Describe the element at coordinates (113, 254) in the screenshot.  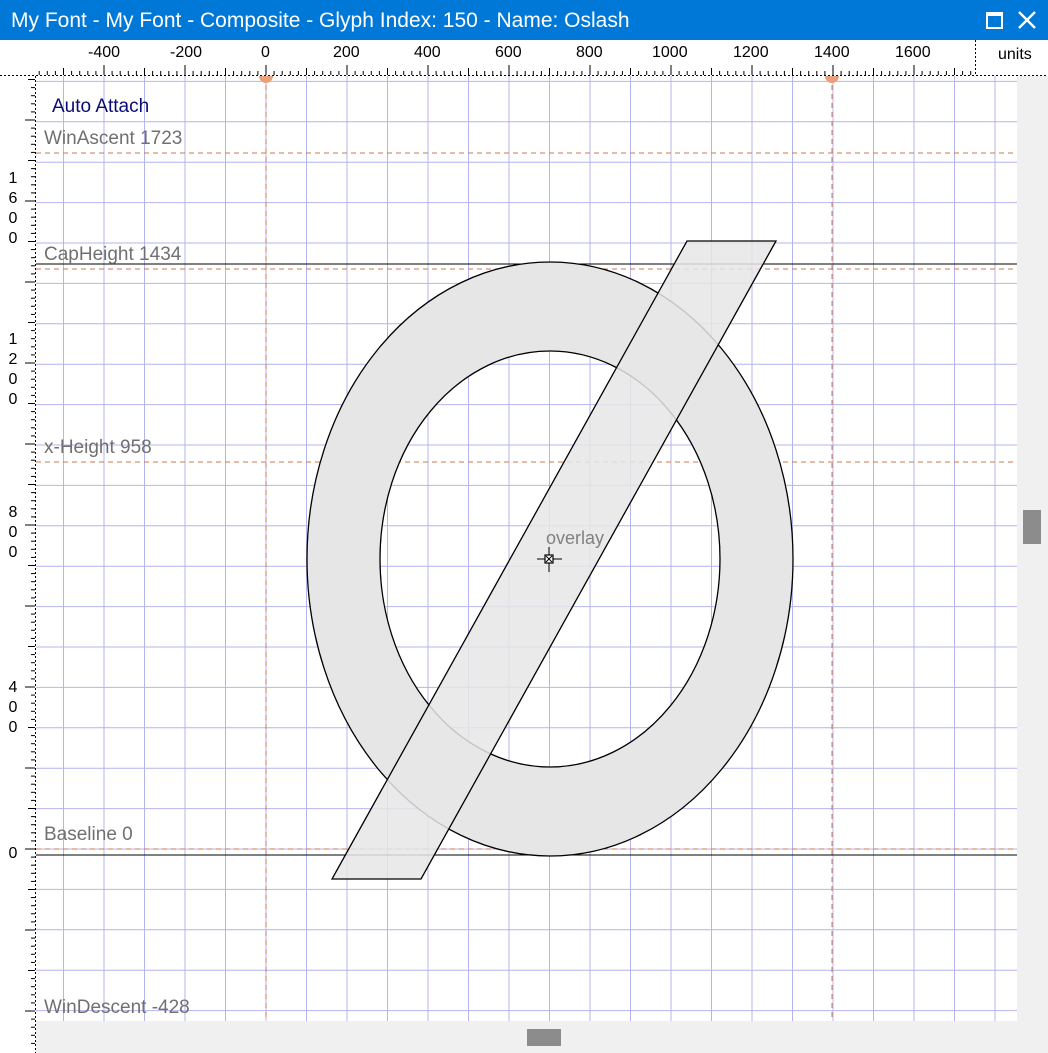
I see `cap-height-label: CapHeight 1434` at that location.